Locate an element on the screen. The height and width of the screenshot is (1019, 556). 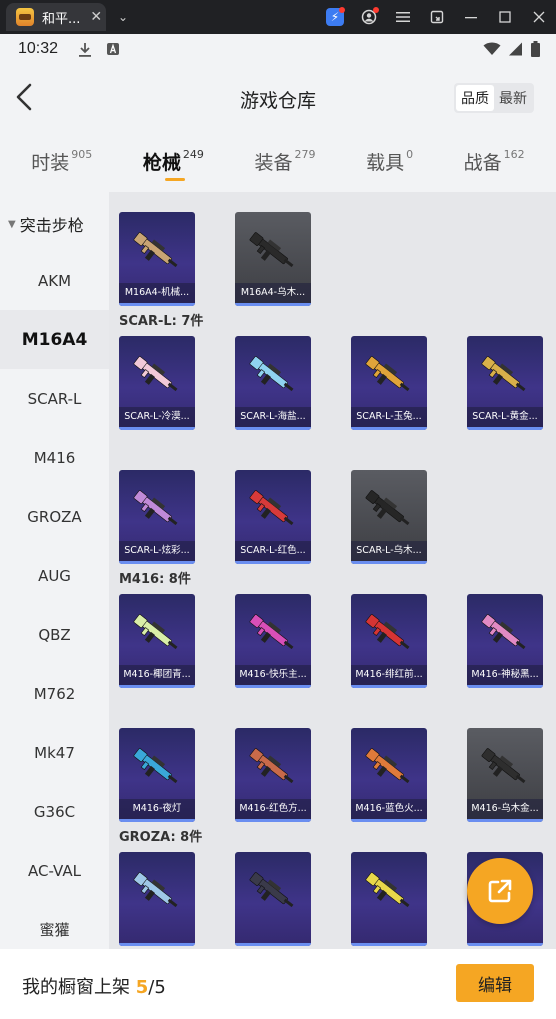
tab-1: 枪械 249 is located at coordinates (173, 164).